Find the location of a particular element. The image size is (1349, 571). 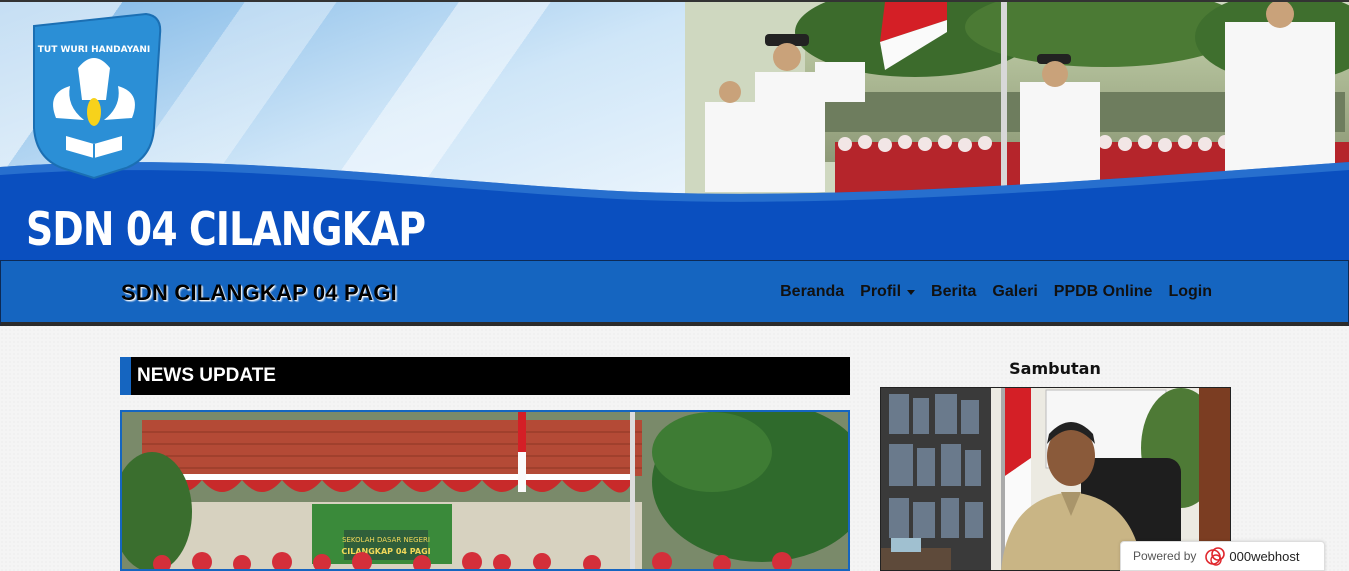

nav-link-label: Beranda is located at coordinates (812, 291).